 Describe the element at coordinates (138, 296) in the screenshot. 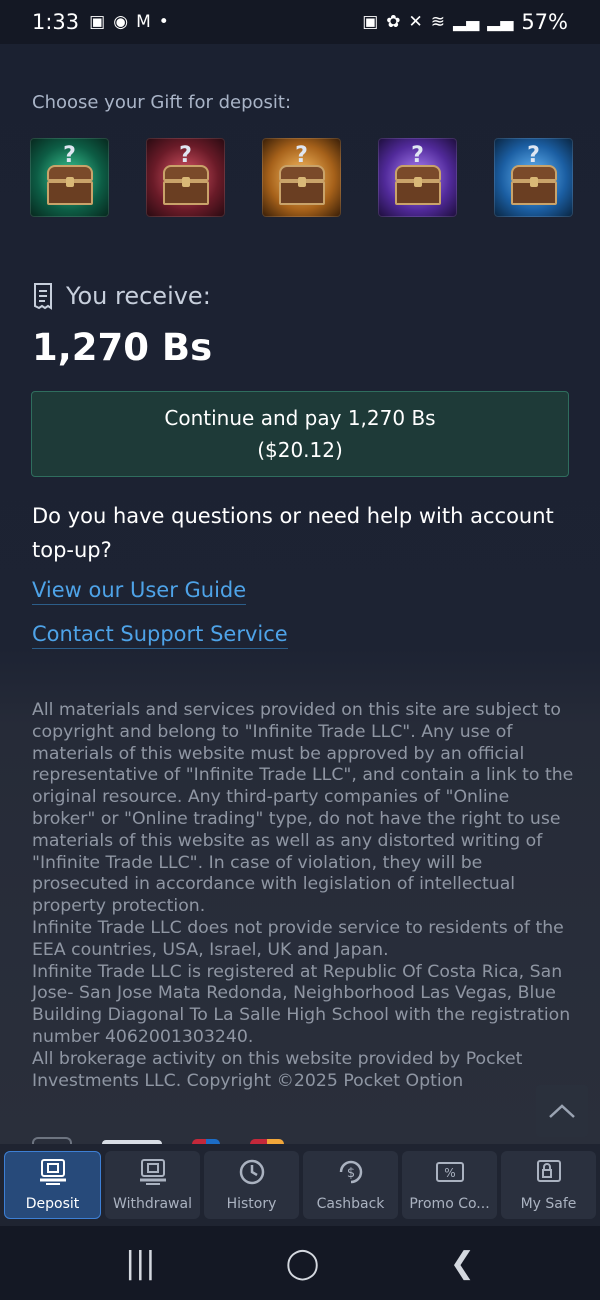

I see `receive-label: You receive:` at that location.